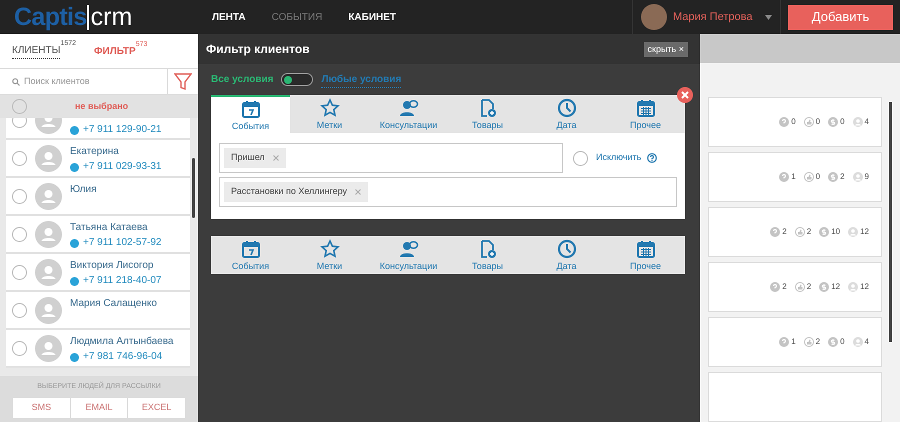 The image size is (900, 422). What do you see at coordinates (98, 235) in the screenshot?
I see `client-row: Татьяна Катаева +7 911 102-57-92` at bounding box center [98, 235].